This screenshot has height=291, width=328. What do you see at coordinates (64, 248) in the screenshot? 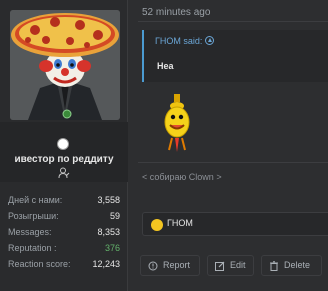
I see `stat-row: Reputation : 376` at bounding box center [64, 248].